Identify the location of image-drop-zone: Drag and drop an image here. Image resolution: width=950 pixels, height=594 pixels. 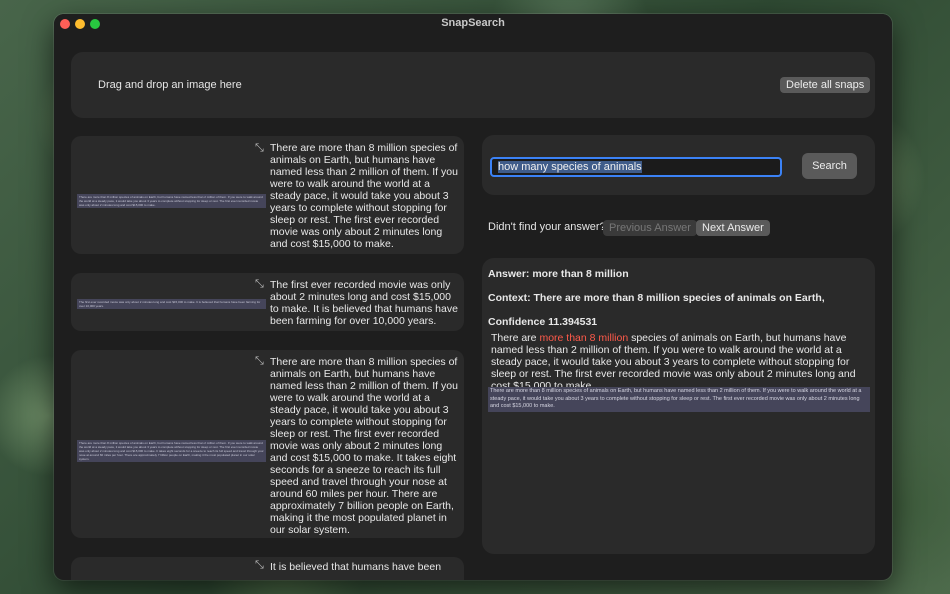
(473, 85).